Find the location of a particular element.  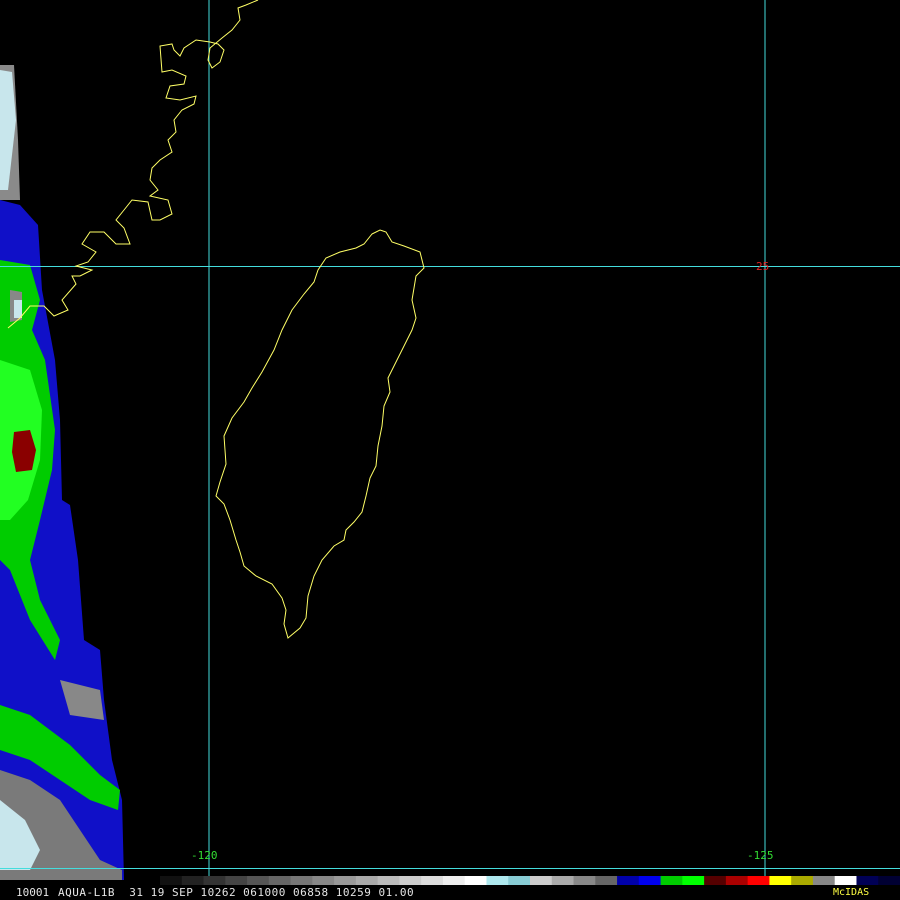

mcidas-logo: McIDAS is located at coordinates (851, 892).